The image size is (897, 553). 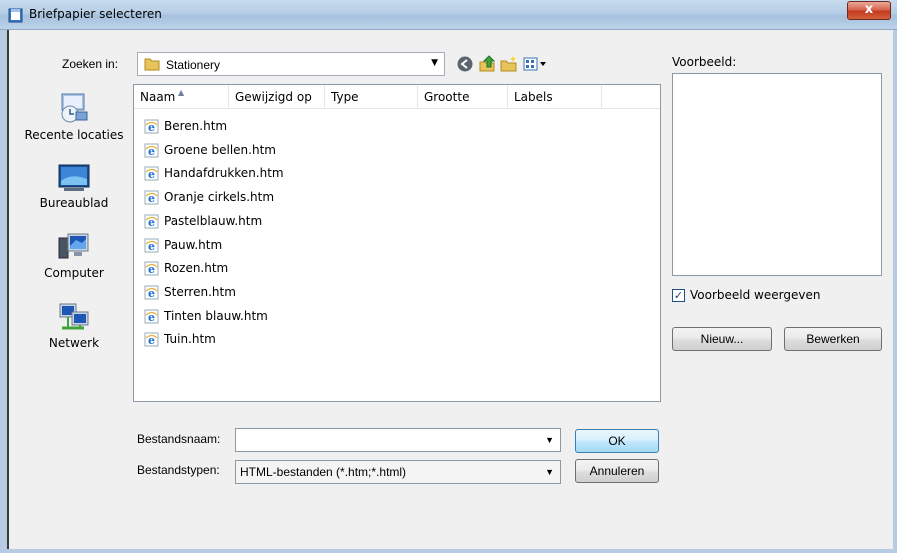 I want to click on filename-input: ▼, so click(x=398, y=440).